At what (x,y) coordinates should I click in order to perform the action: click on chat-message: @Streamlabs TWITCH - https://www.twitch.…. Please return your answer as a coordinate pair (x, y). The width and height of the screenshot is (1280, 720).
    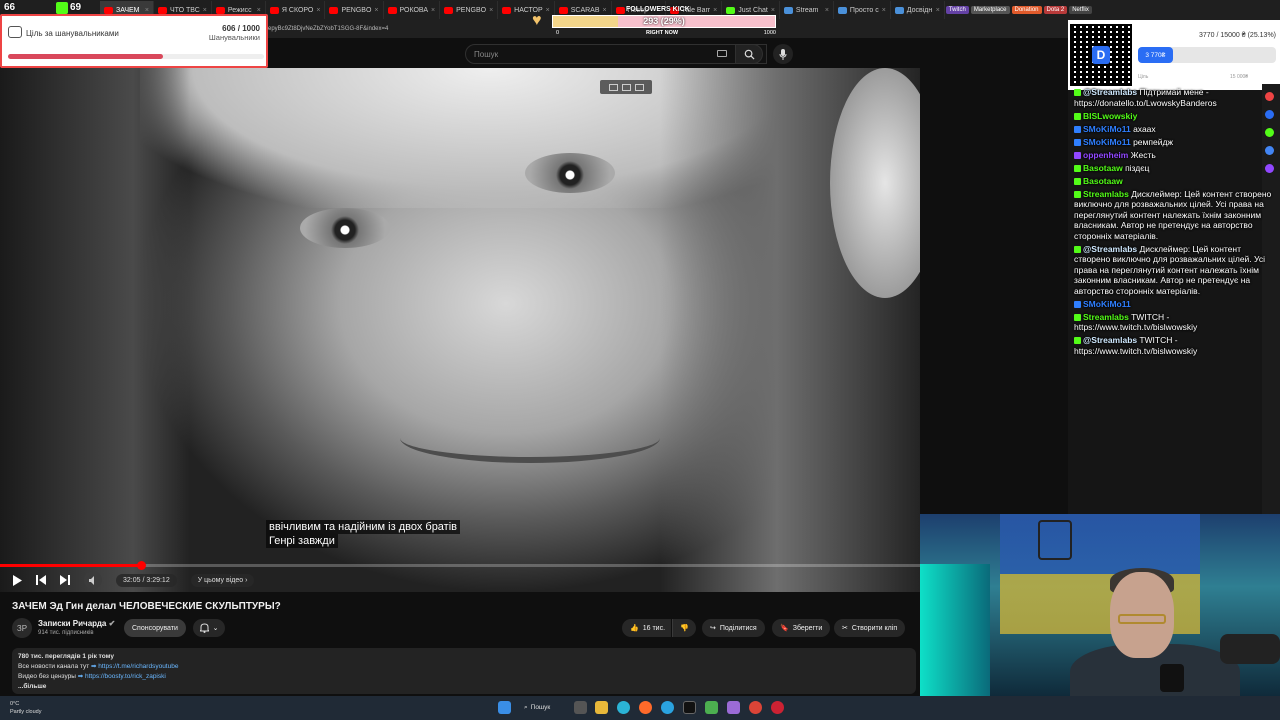
    Looking at the image, I should click on (1174, 345).